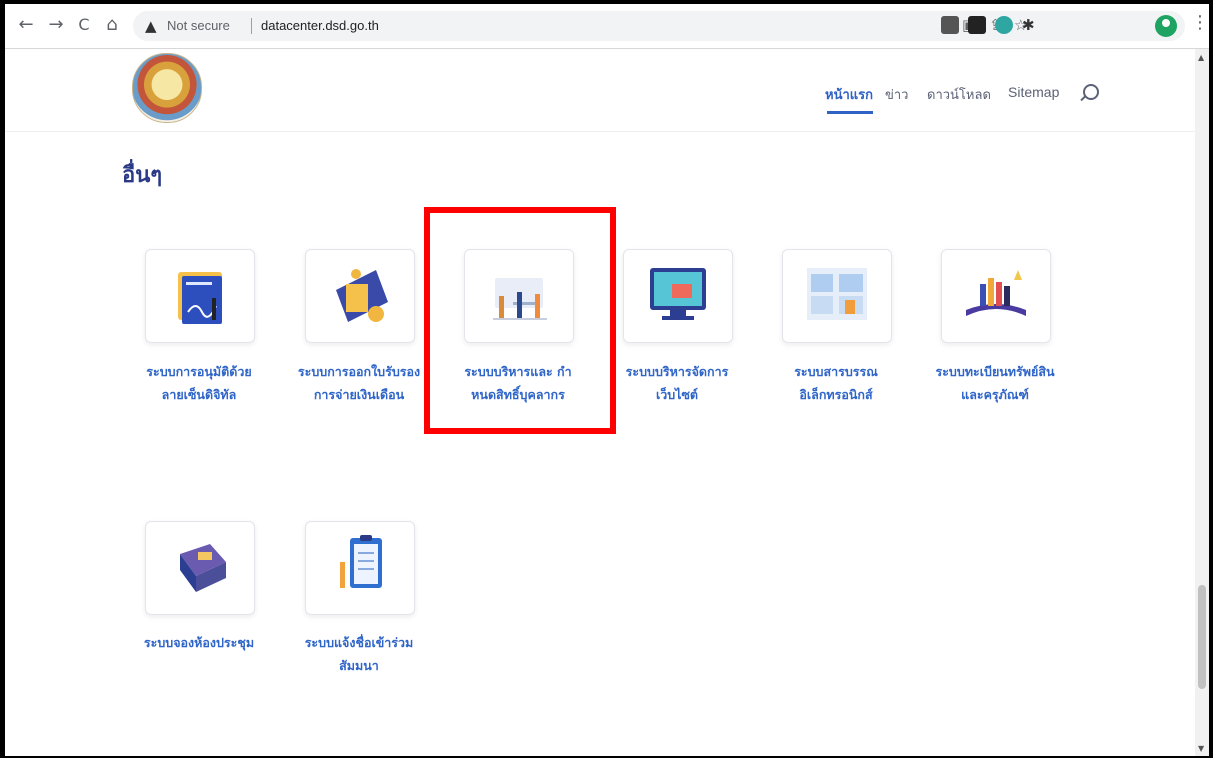 Image resolution: width=1213 pixels, height=758 pixels. What do you see at coordinates (359, 394) in the screenshot?
I see `card-label-line2: การจ่ายเงินเดือน` at bounding box center [359, 394].